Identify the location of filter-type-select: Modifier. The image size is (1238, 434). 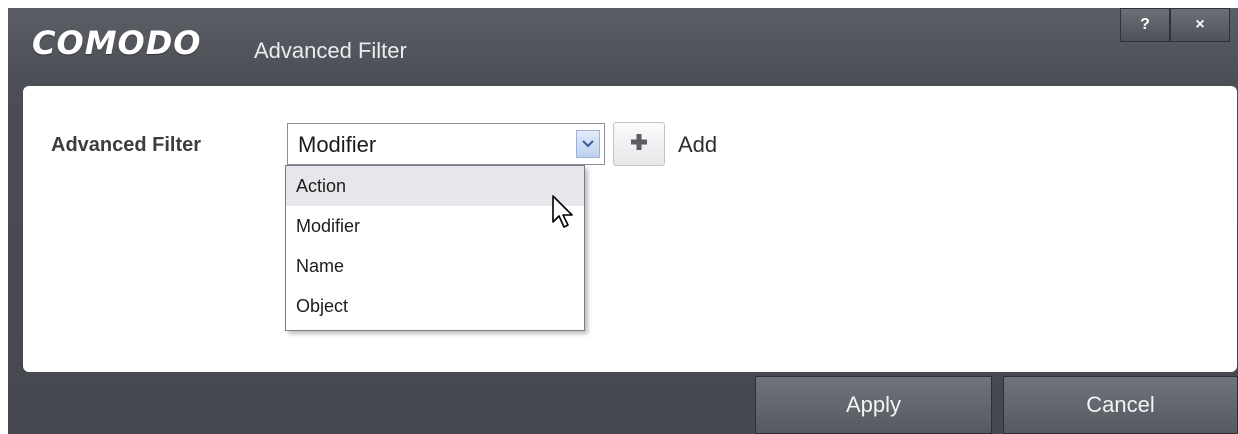
(446, 144).